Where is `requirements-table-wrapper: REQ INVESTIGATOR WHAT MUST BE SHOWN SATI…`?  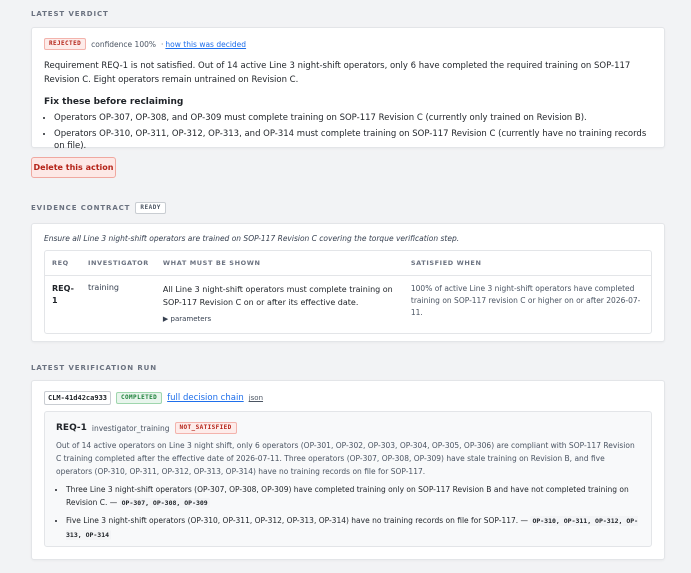
requirements-table-wrapper: REQ INVESTIGATOR WHAT MUST BE SHOWN SATI… is located at coordinates (348, 292).